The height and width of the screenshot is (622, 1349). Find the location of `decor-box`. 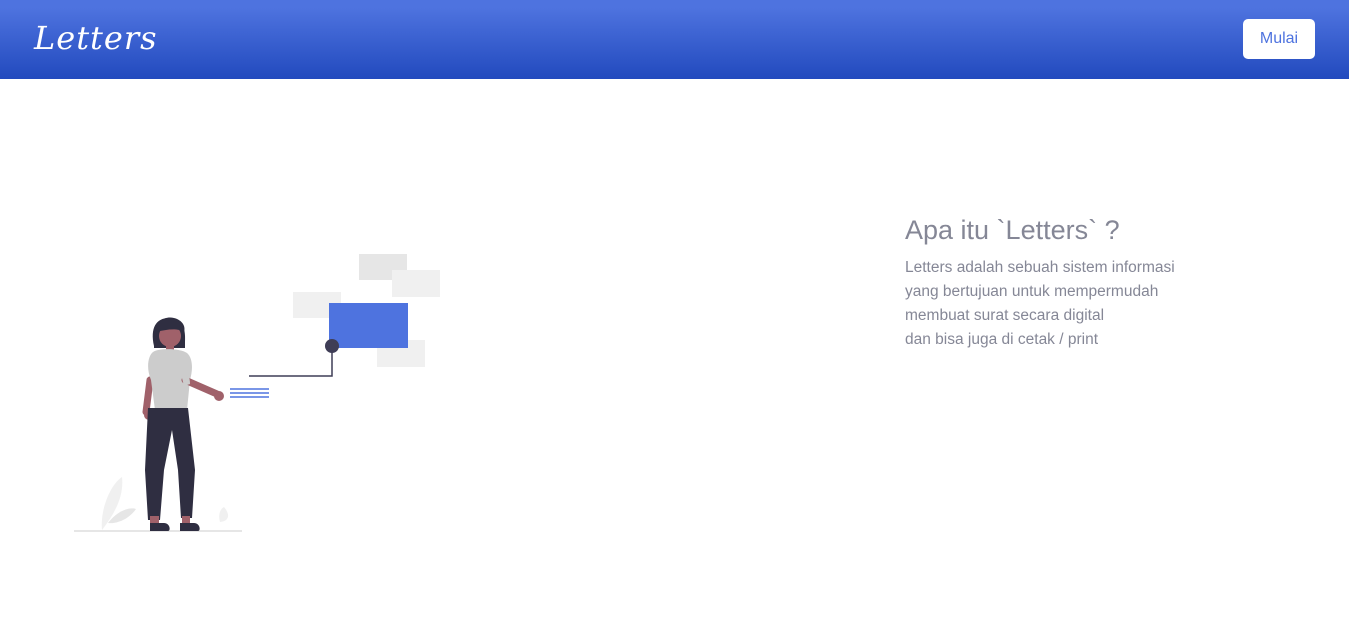

decor-box is located at coordinates (416, 283).